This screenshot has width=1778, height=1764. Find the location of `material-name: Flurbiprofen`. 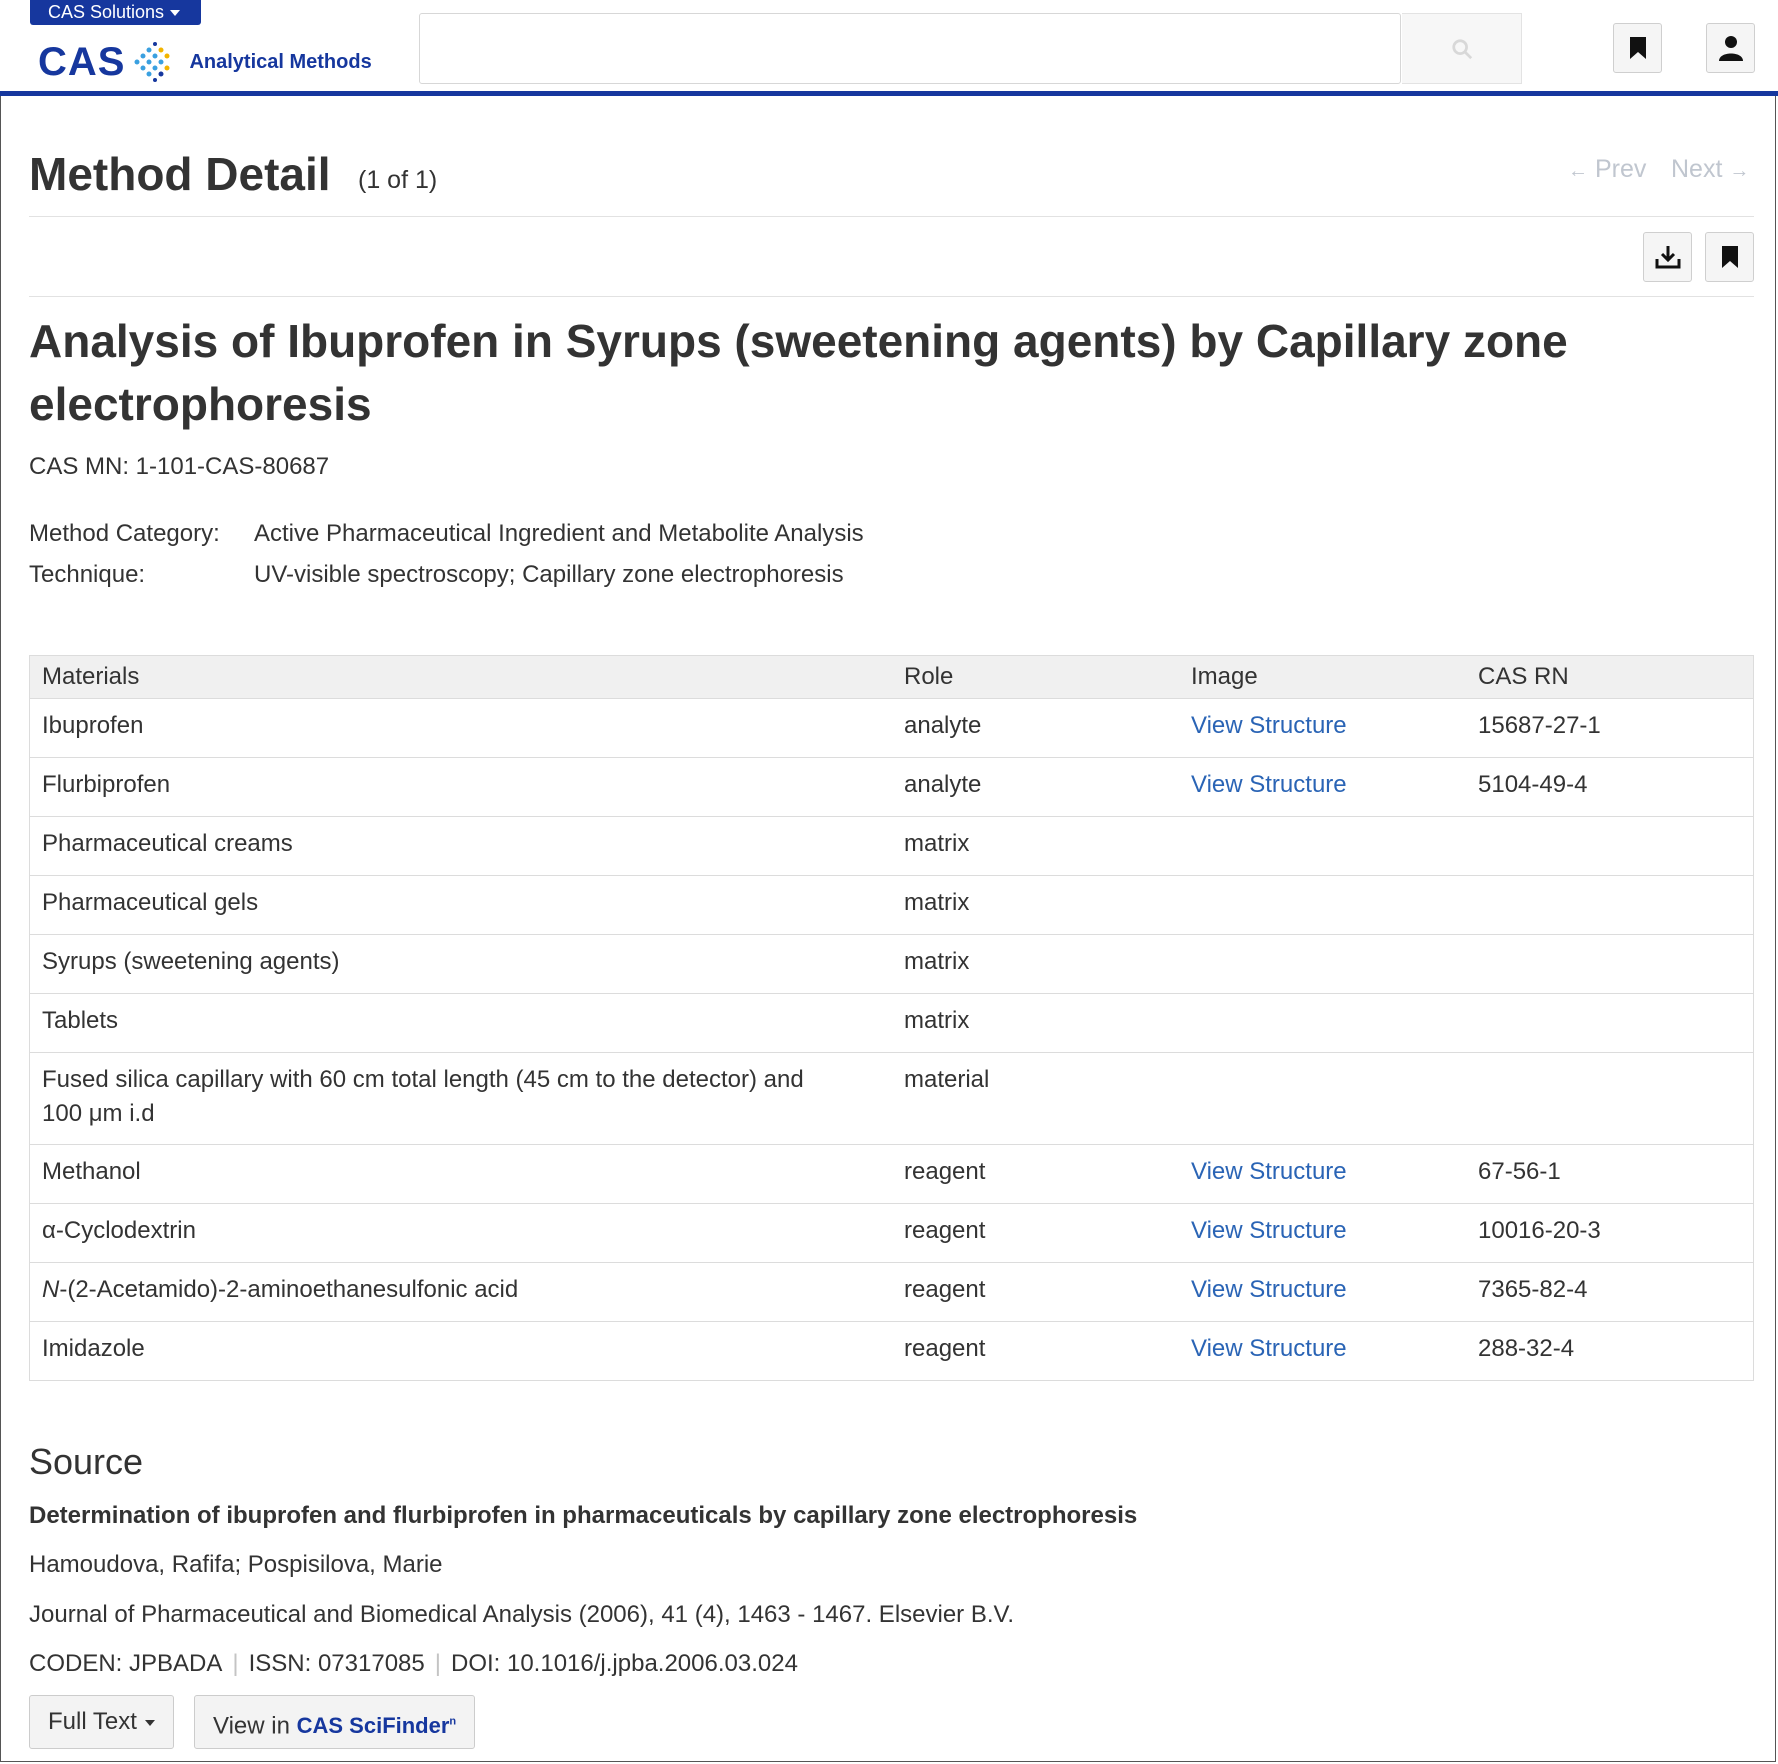

material-name: Flurbiprofen is located at coordinates (106, 784).